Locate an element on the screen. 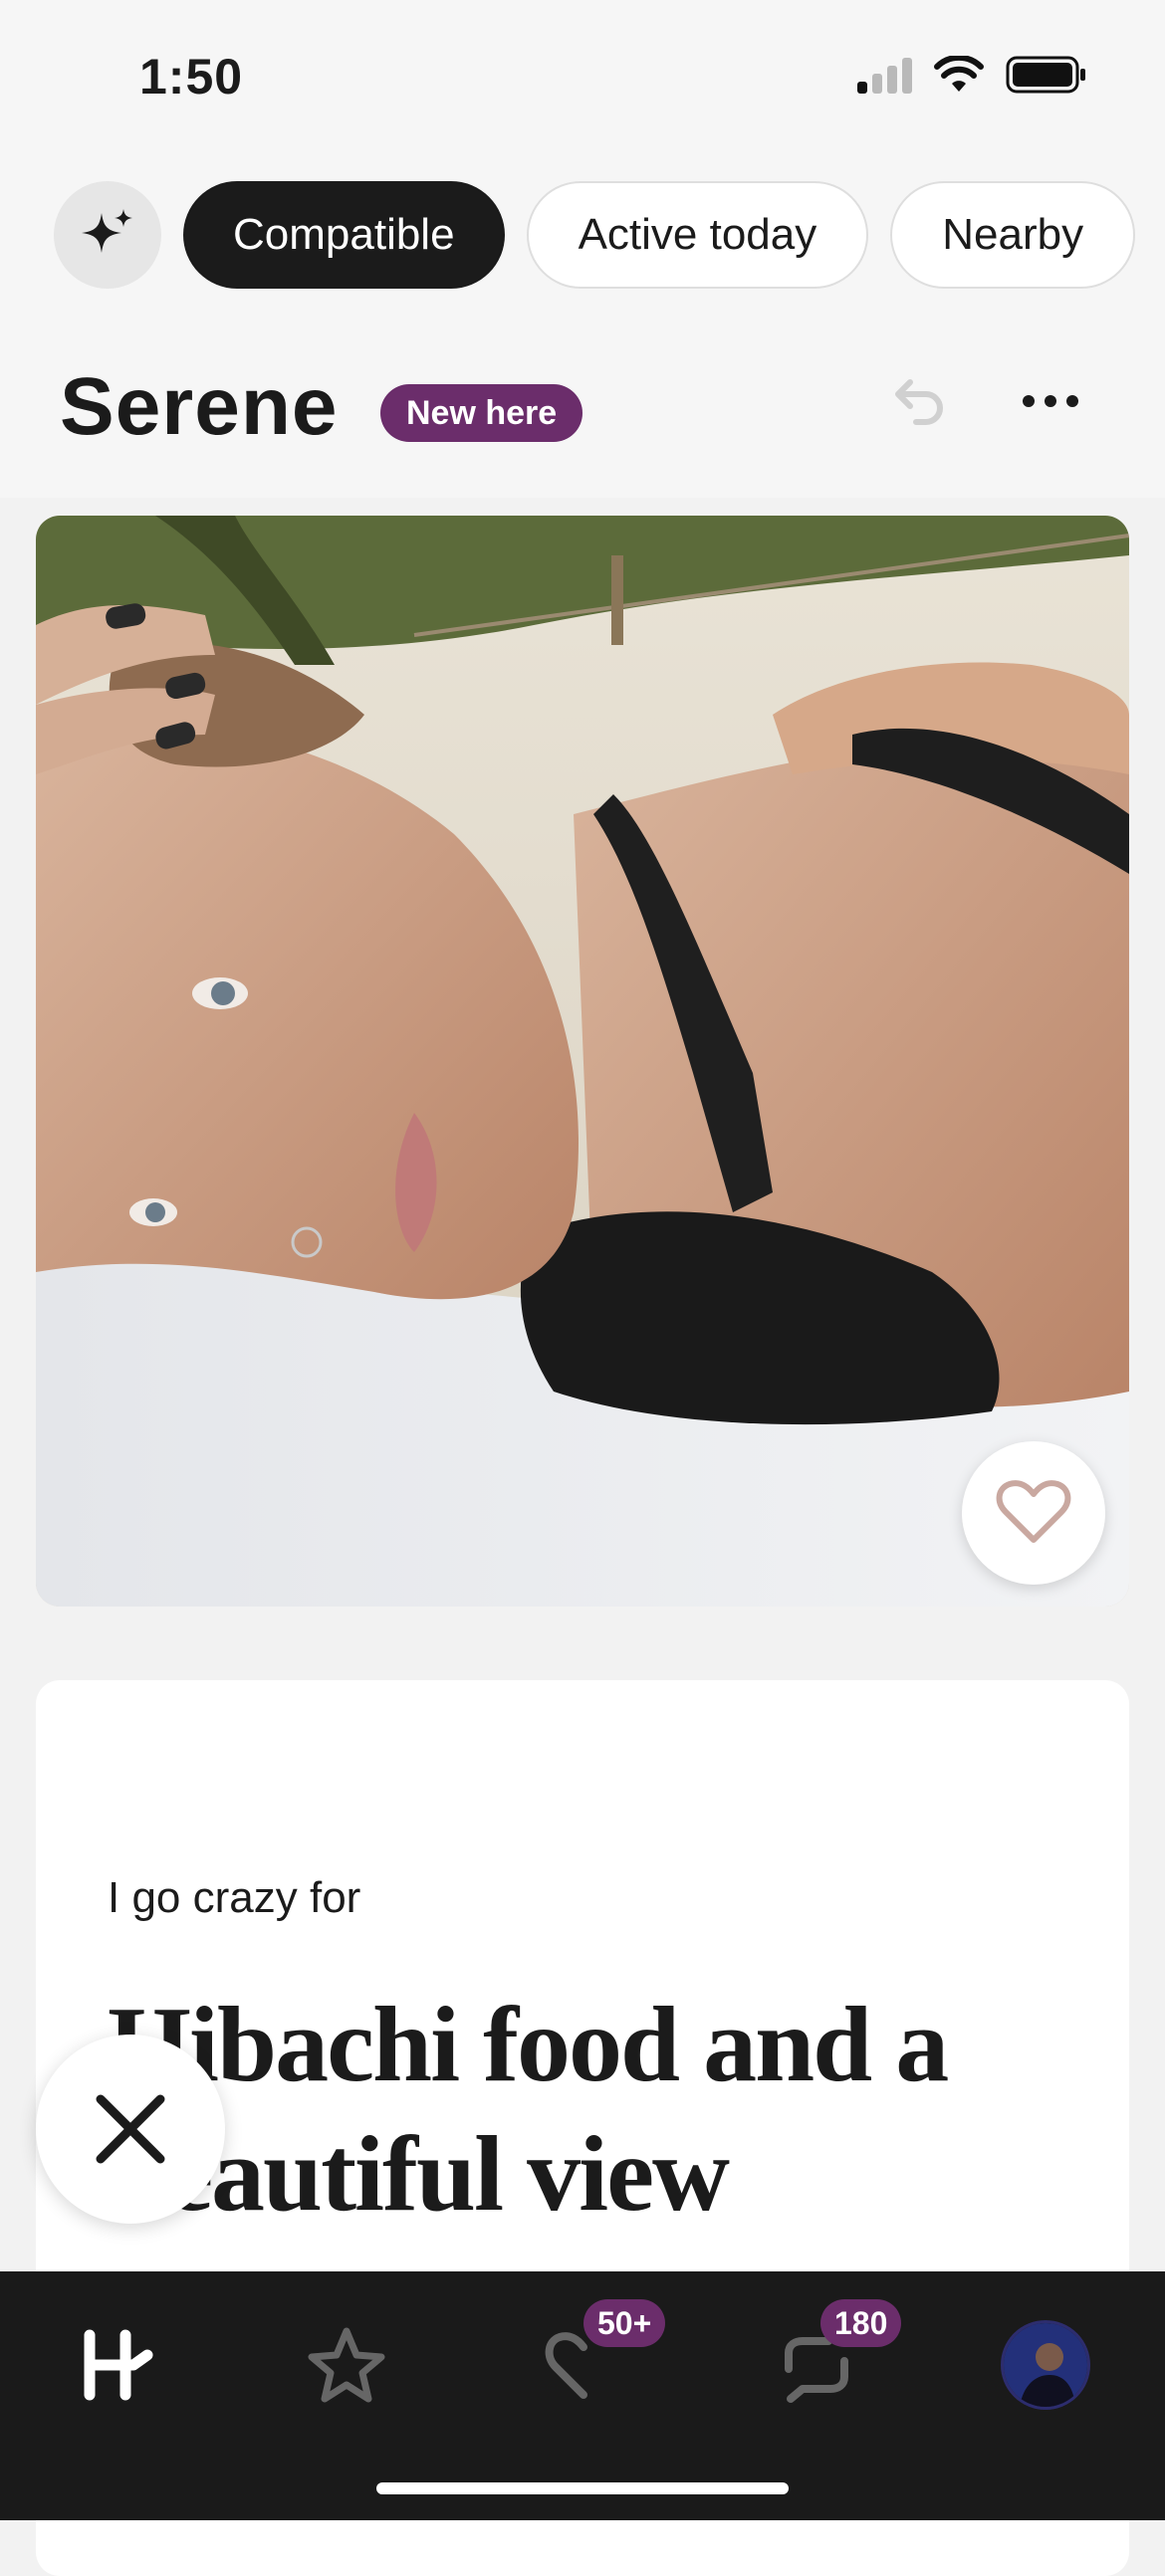 The height and width of the screenshot is (2576, 1165). nav-standouts is located at coordinates (347, 2365).